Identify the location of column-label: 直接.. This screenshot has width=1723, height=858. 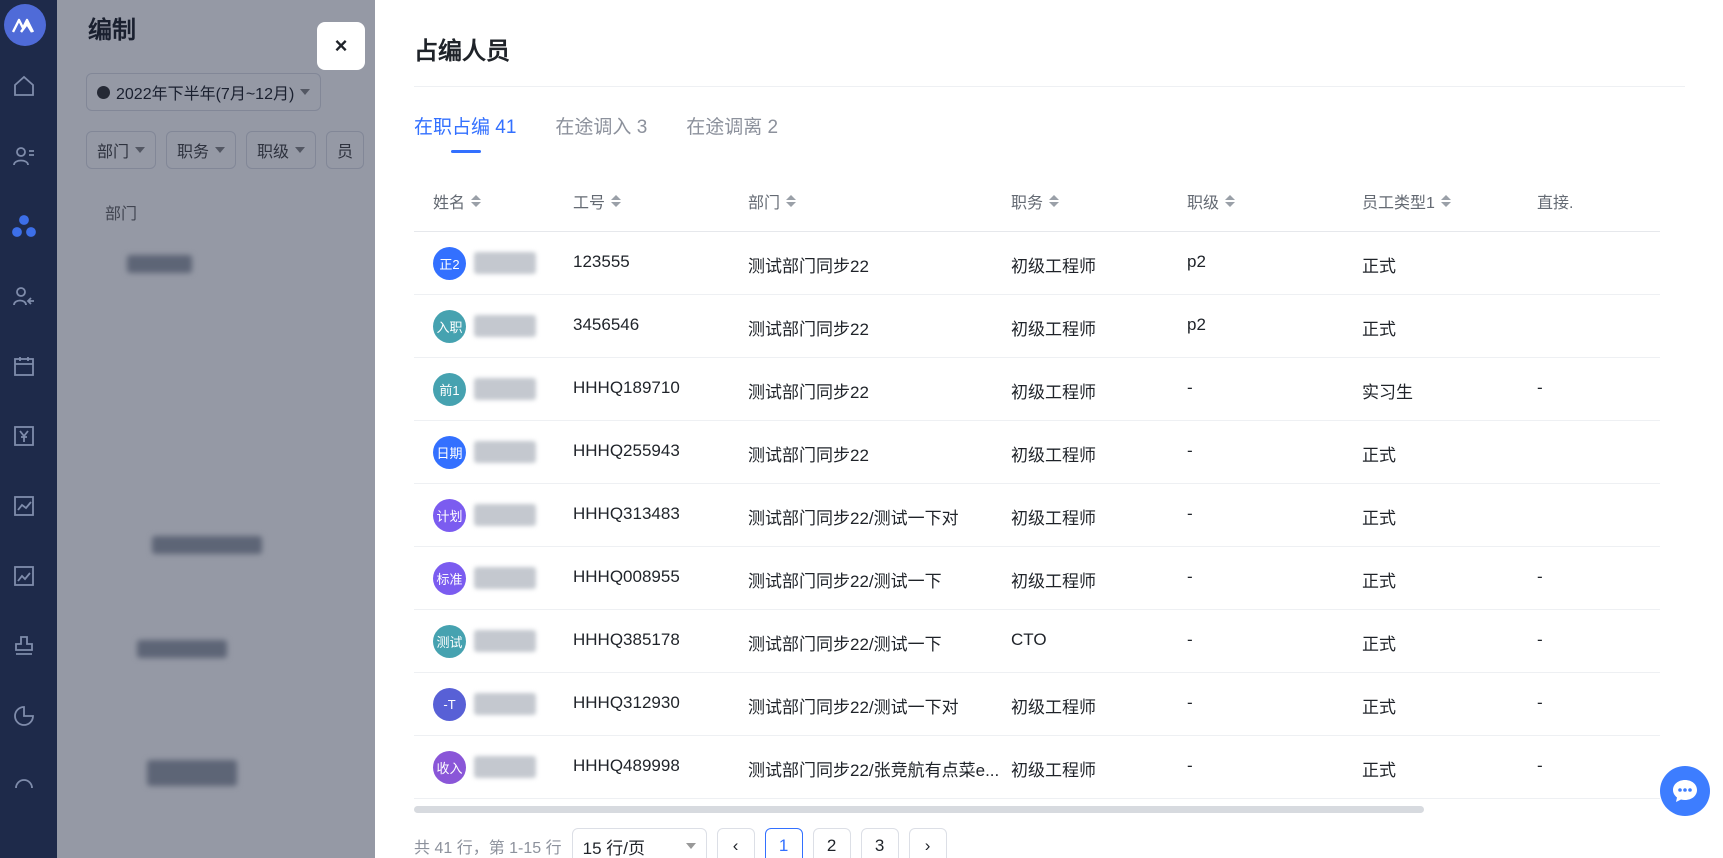
(1555, 203).